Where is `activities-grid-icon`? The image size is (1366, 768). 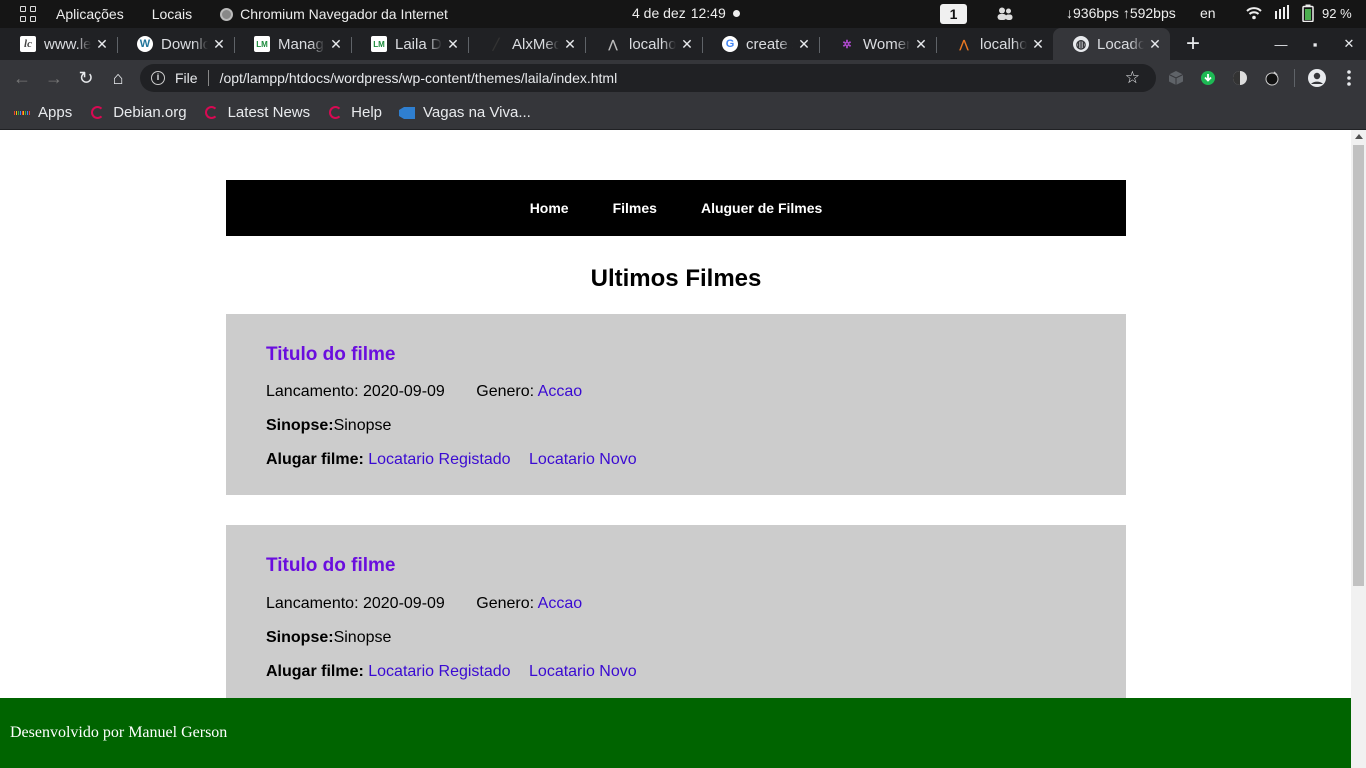 activities-grid-icon is located at coordinates (28, 14).